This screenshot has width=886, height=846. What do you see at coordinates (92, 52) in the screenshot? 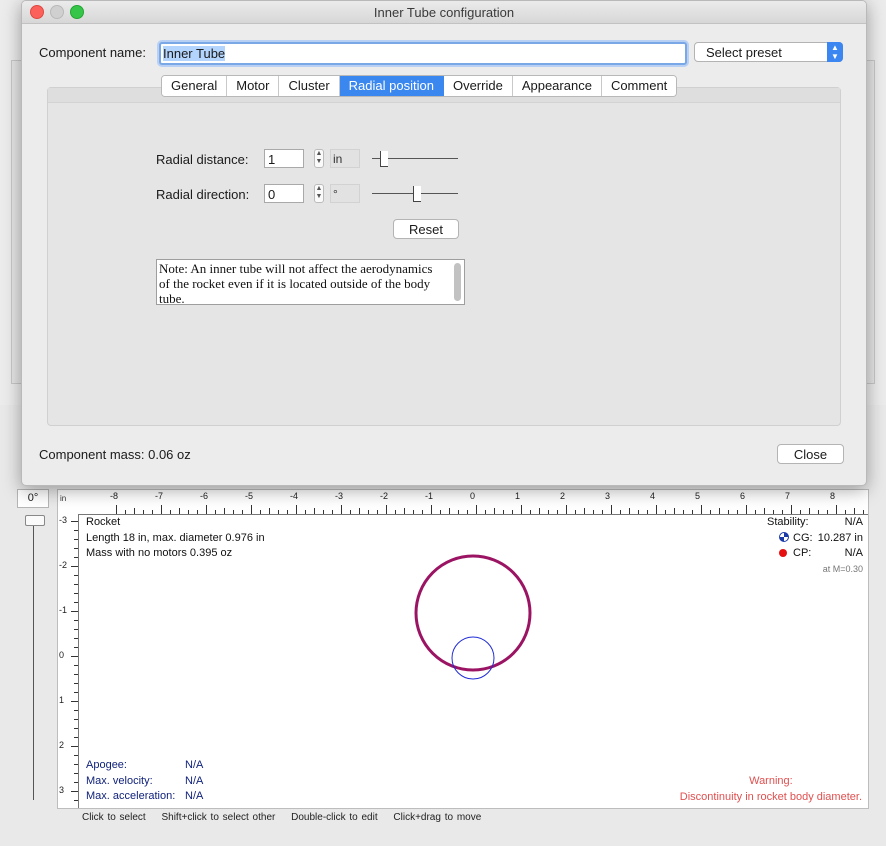
I see `component-name-label: Component name:` at bounding box center [92, 52].